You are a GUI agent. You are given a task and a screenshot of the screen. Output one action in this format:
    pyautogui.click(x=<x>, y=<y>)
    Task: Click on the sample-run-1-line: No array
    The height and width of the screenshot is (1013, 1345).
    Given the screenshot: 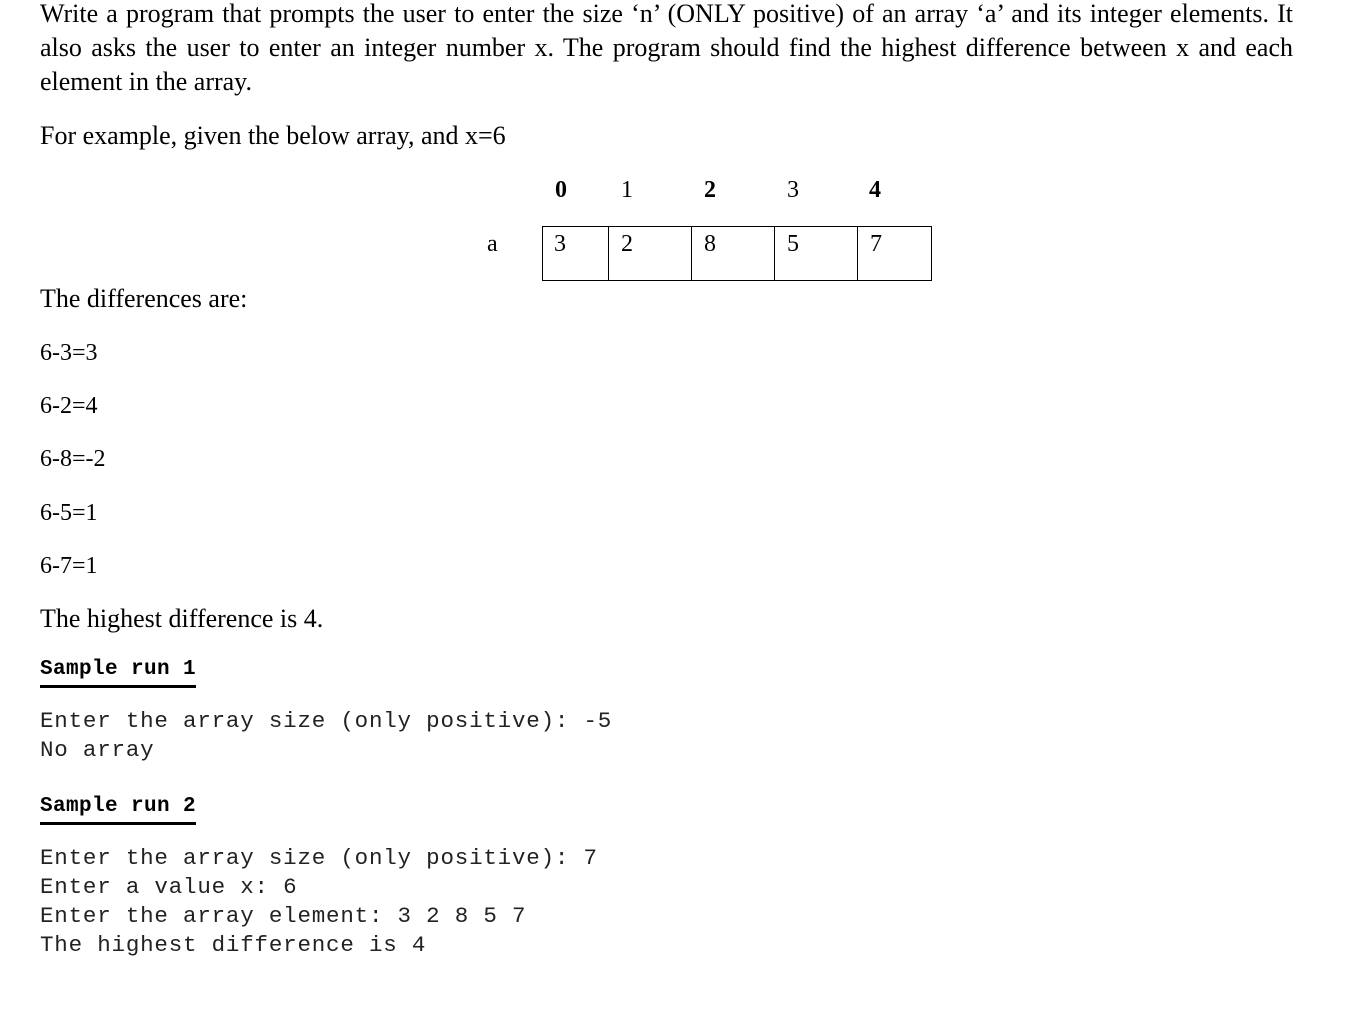 What is the action you would take?
    pyautogui.click(x=97, y=750)
    